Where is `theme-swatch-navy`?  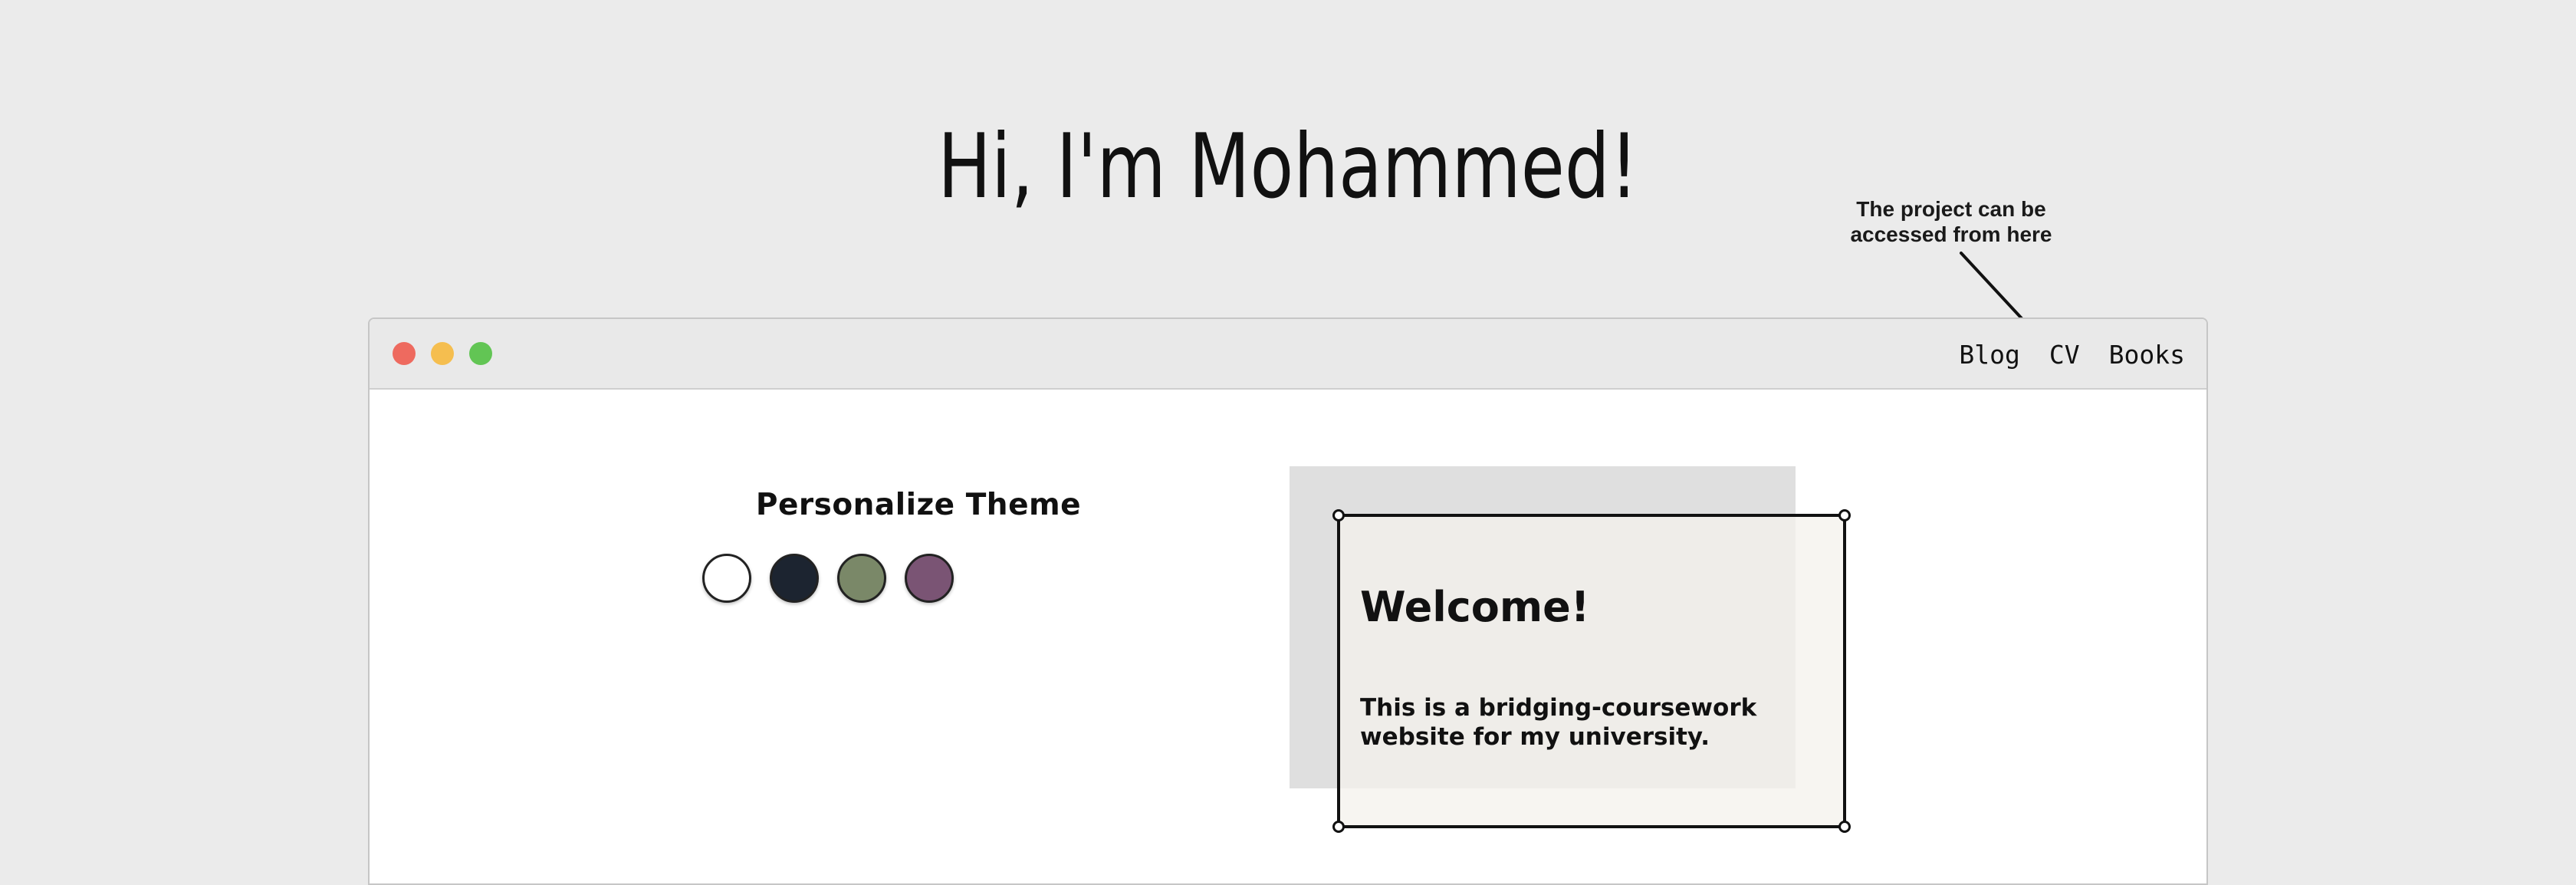 theme-swatch-navy is located at coordinates (795, 578).